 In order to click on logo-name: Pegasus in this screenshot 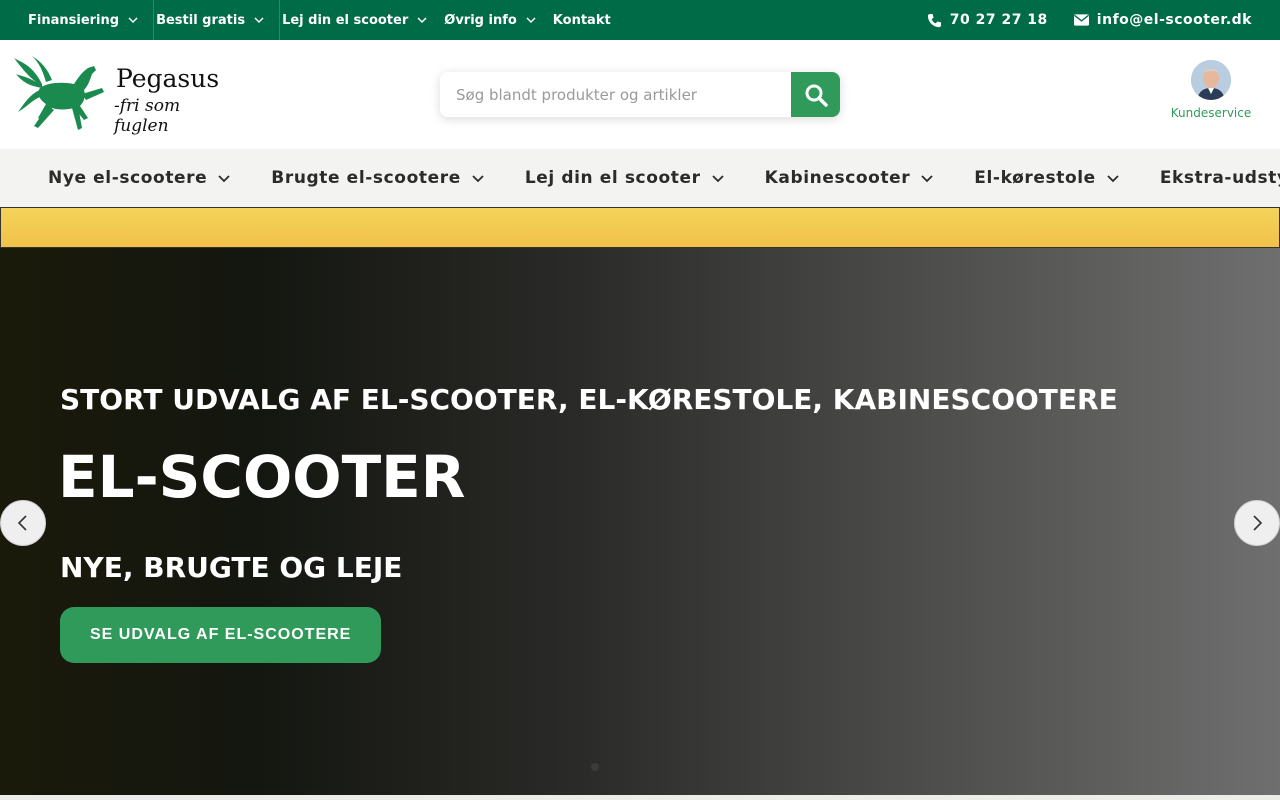, I will do `click(168, 78)`.